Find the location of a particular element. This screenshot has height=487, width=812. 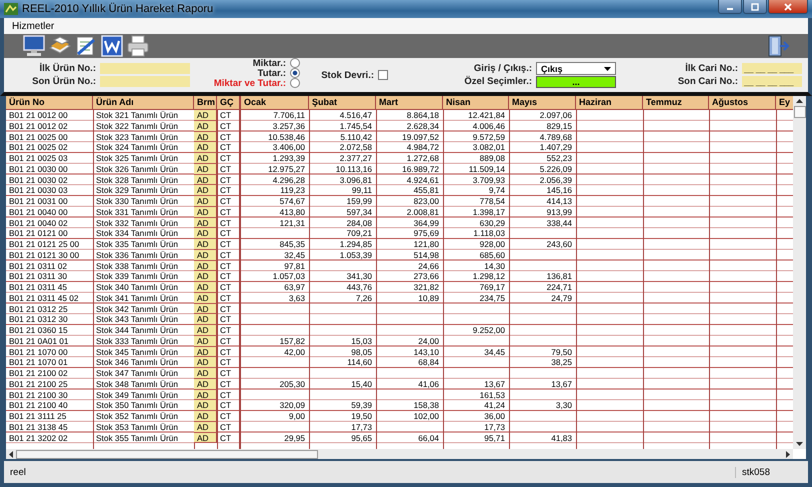

table-cell-text: 11.509,14 is located at coordinates (487, 169).